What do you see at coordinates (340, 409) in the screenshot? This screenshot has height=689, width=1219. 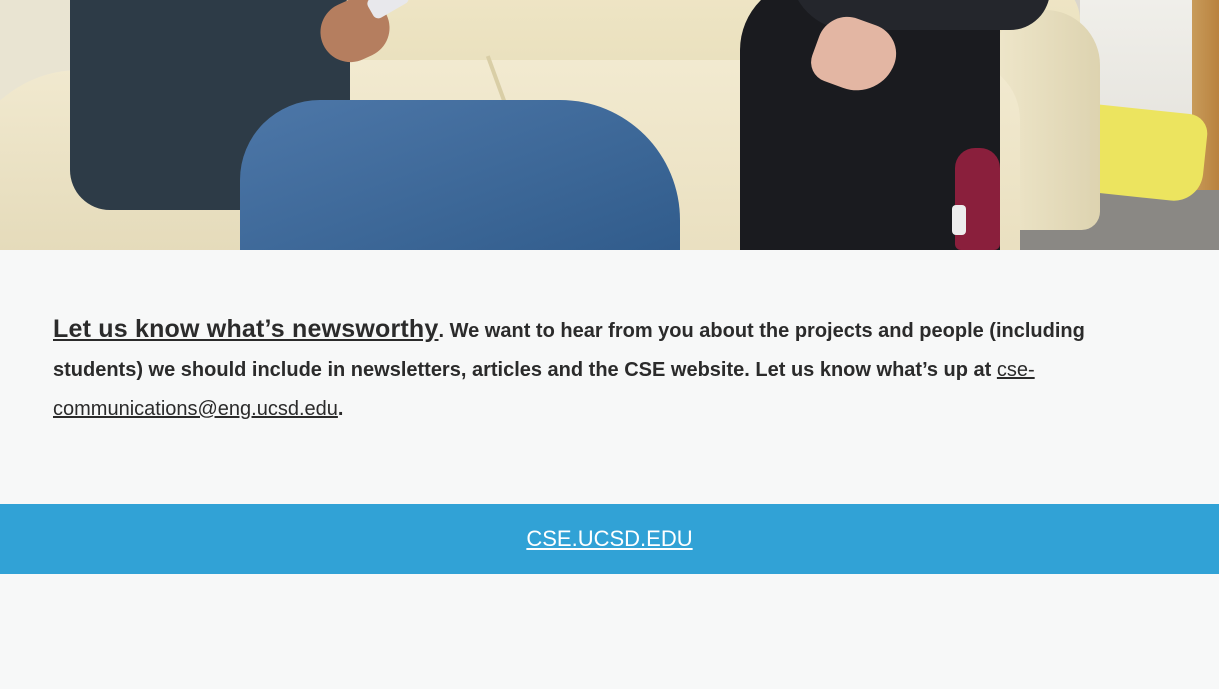 I see `newsworthy-body-end: .` at bounding box center [340, 409].